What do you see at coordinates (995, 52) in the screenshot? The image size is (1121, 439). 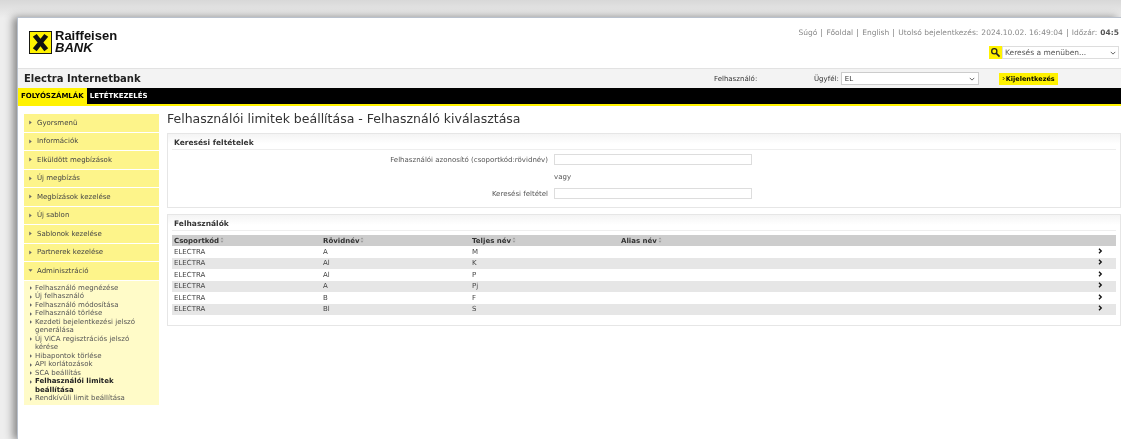 I see `search-icon` at bounding box center [995, 52].